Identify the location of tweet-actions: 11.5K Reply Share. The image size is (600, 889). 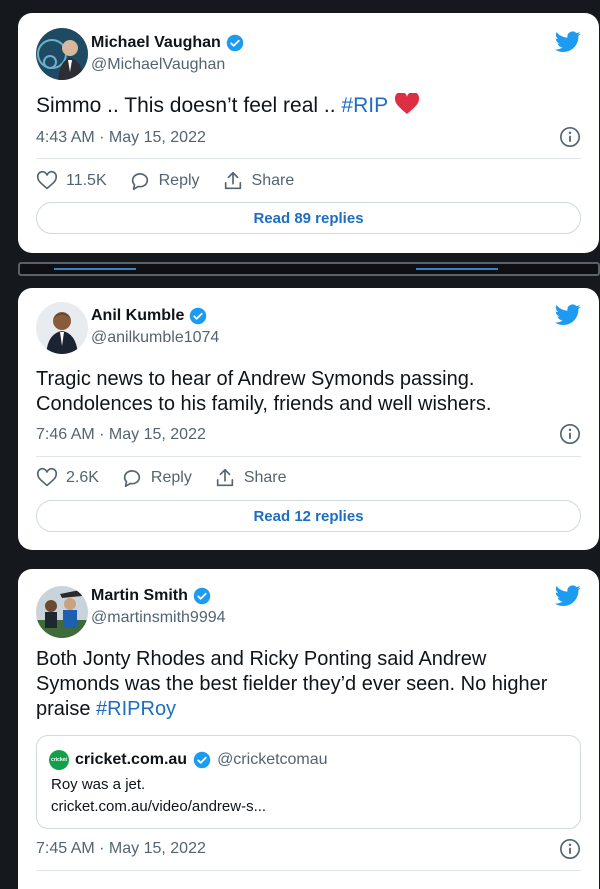
(165, 181).